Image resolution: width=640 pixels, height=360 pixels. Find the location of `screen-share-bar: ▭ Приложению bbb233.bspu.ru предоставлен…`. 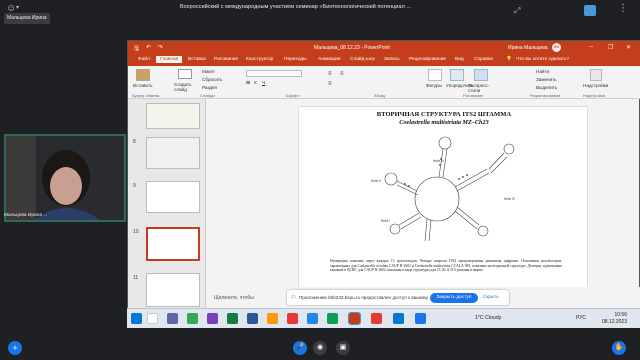

screen-share-bar: ▭ Приложению bbb233.bspu.ru предоставлен… is located at coordinates (398, 297).